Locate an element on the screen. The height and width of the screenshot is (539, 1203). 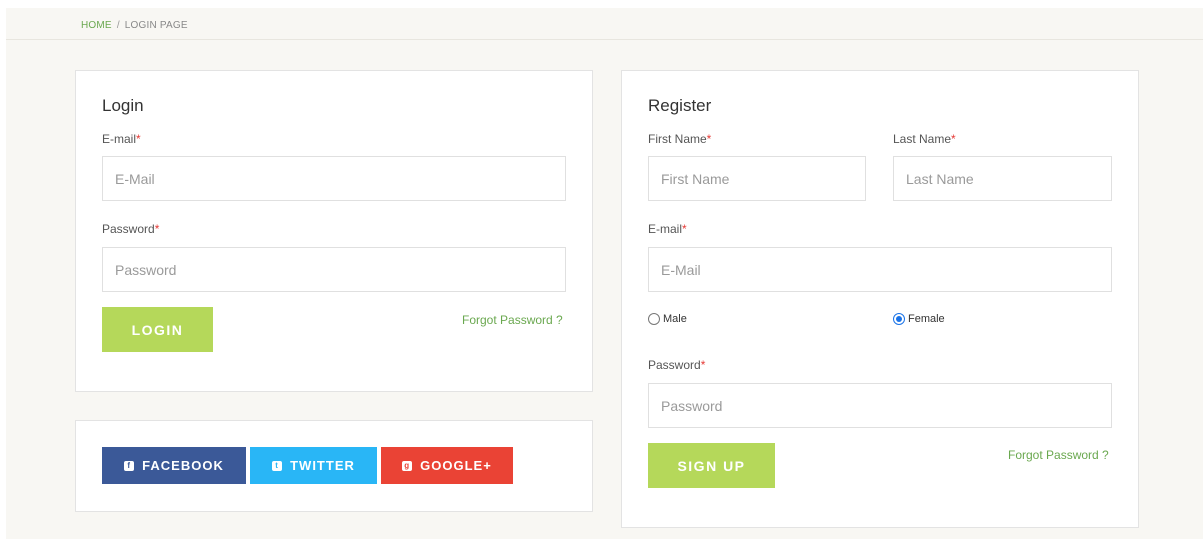
login-email-label-text: E-mail is located at coordinates (119, 139).